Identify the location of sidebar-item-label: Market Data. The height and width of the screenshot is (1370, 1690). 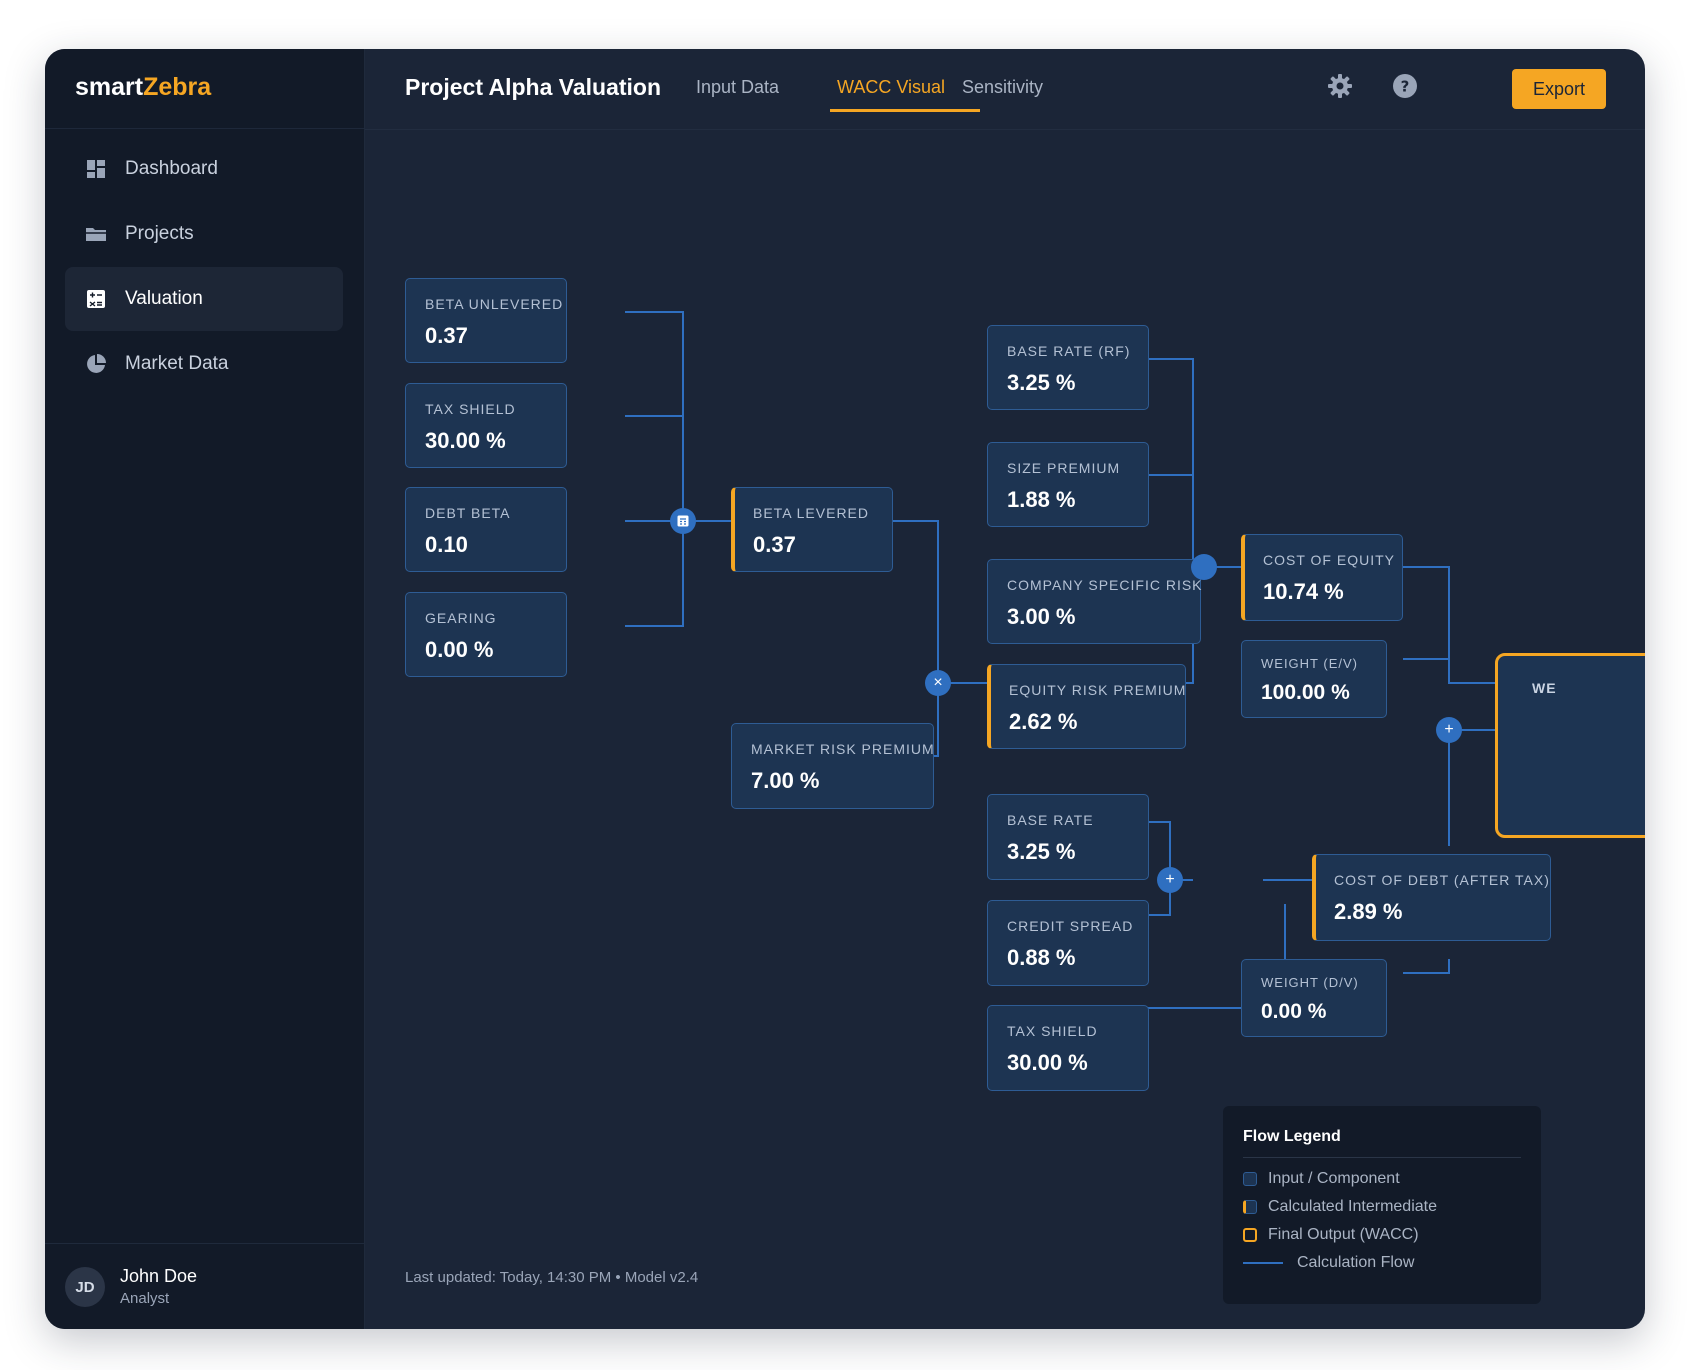
(177, 363).